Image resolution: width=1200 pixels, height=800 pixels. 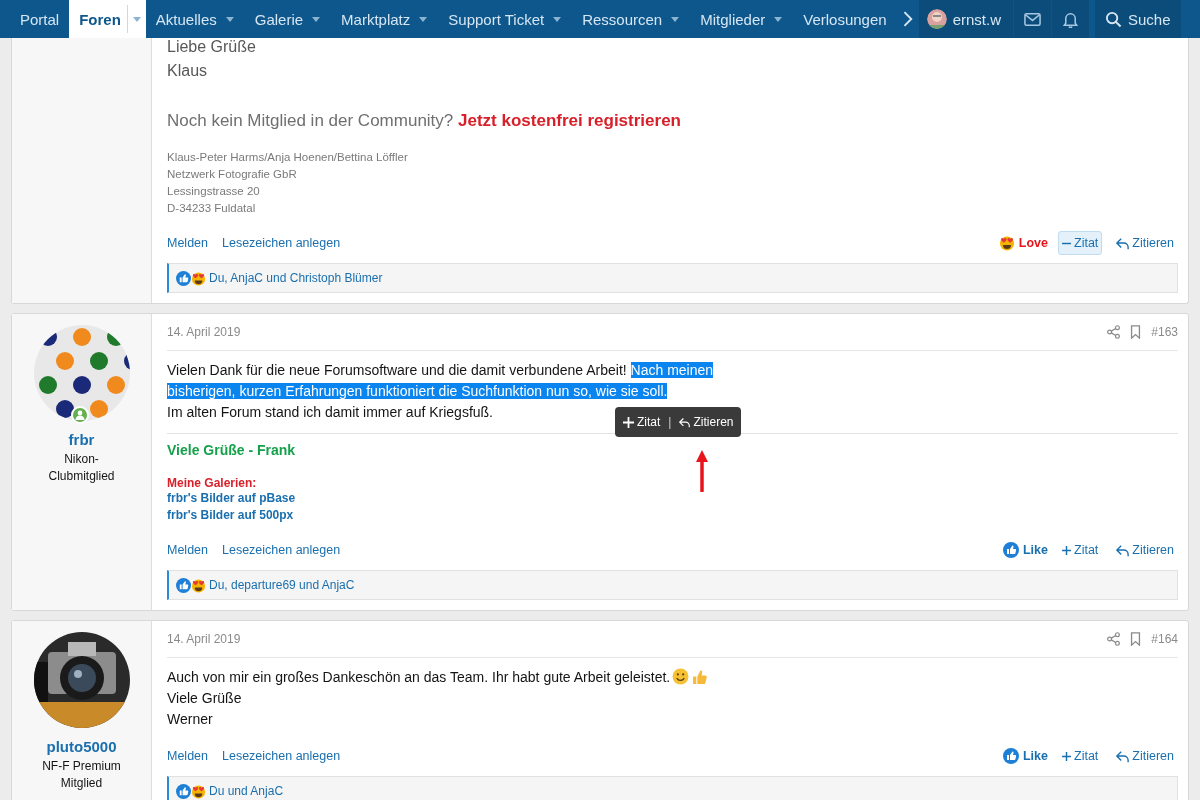 I want to click on signature-text: Noch kein Mitglied in der Community?, so click(x=311, y=120).